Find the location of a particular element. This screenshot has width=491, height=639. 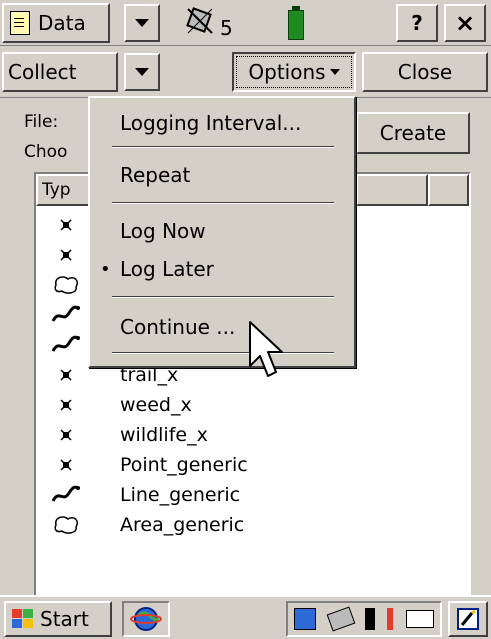

menu-item-label: Log Now is located at coordinates (163, 231).